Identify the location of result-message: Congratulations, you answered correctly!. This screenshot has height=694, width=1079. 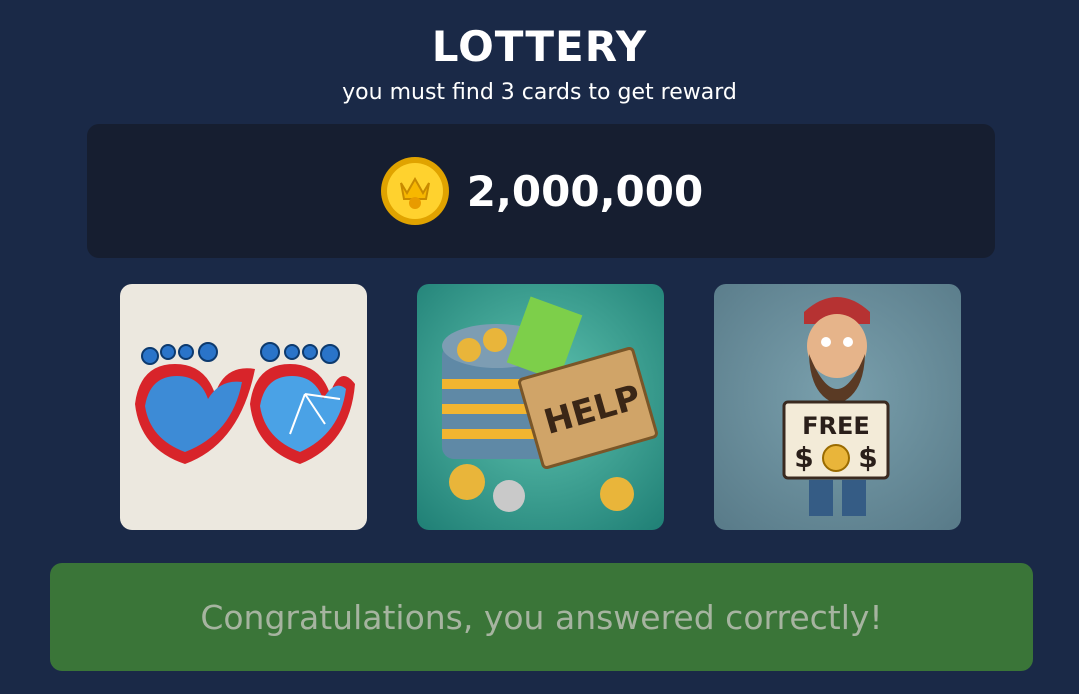
(541, 617).